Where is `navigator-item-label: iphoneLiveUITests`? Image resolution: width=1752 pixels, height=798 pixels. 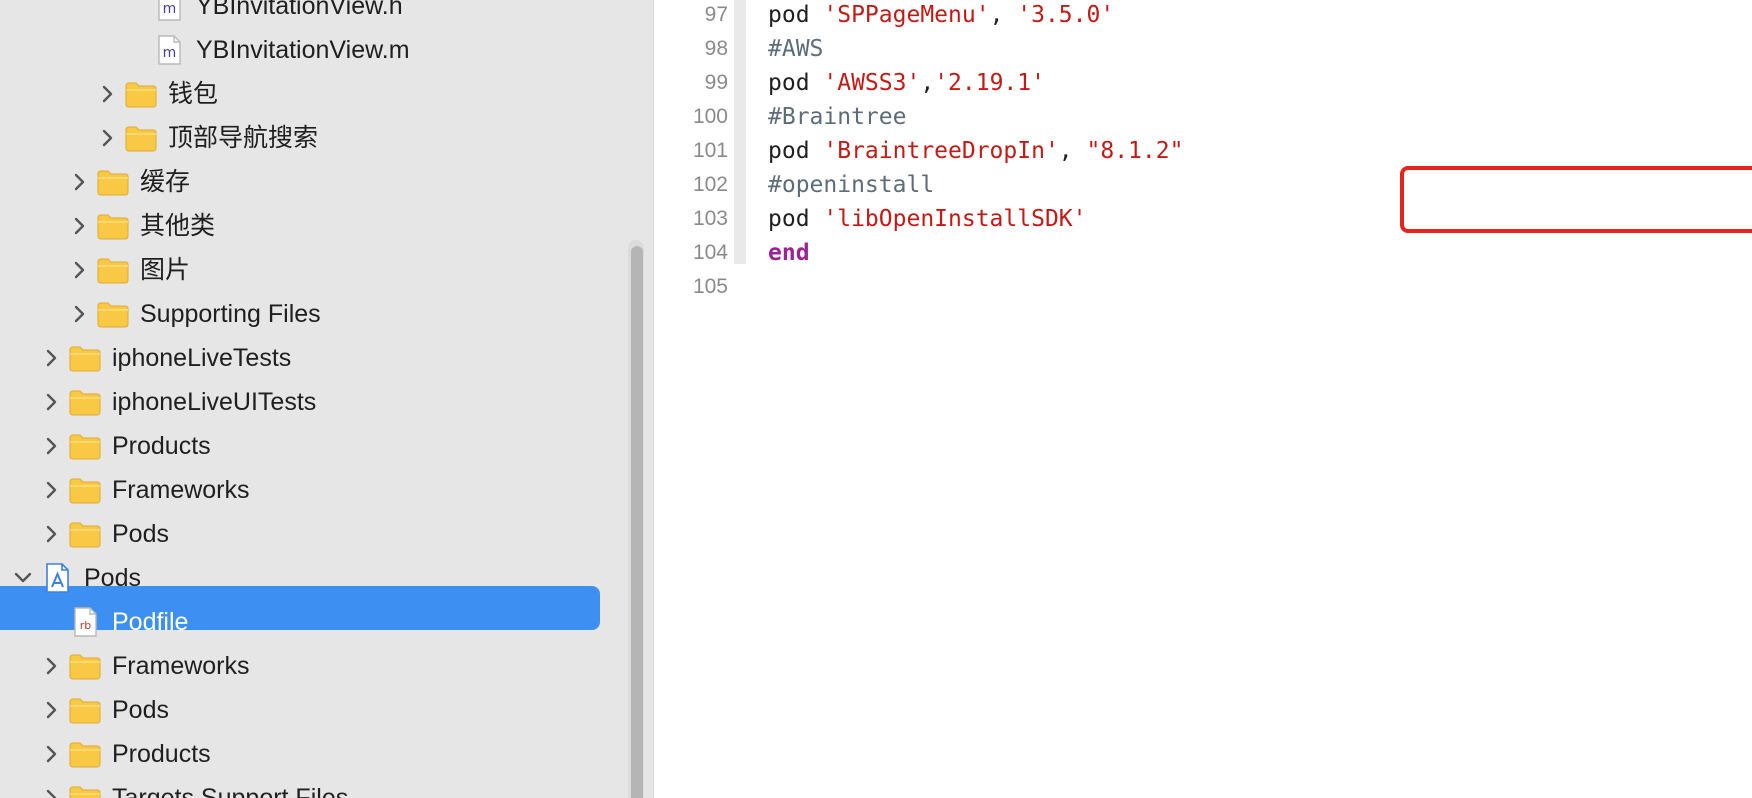
navigator-item-label: iphoneLiveUITests is located at coordinates (214, 402).